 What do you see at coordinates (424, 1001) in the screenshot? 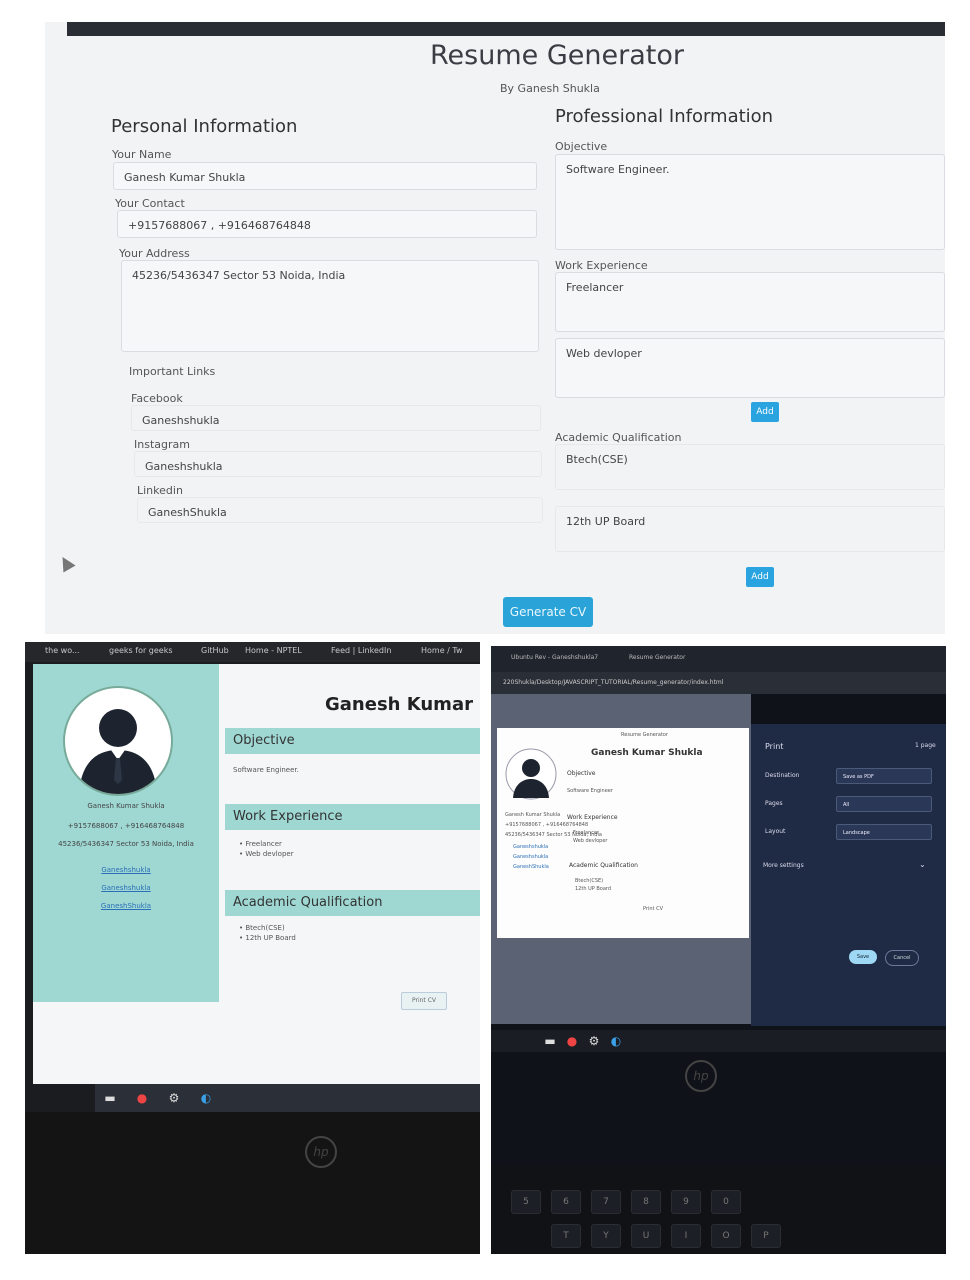
I see `print-cv-button: Print CV` at bounding box center [424, 1001].